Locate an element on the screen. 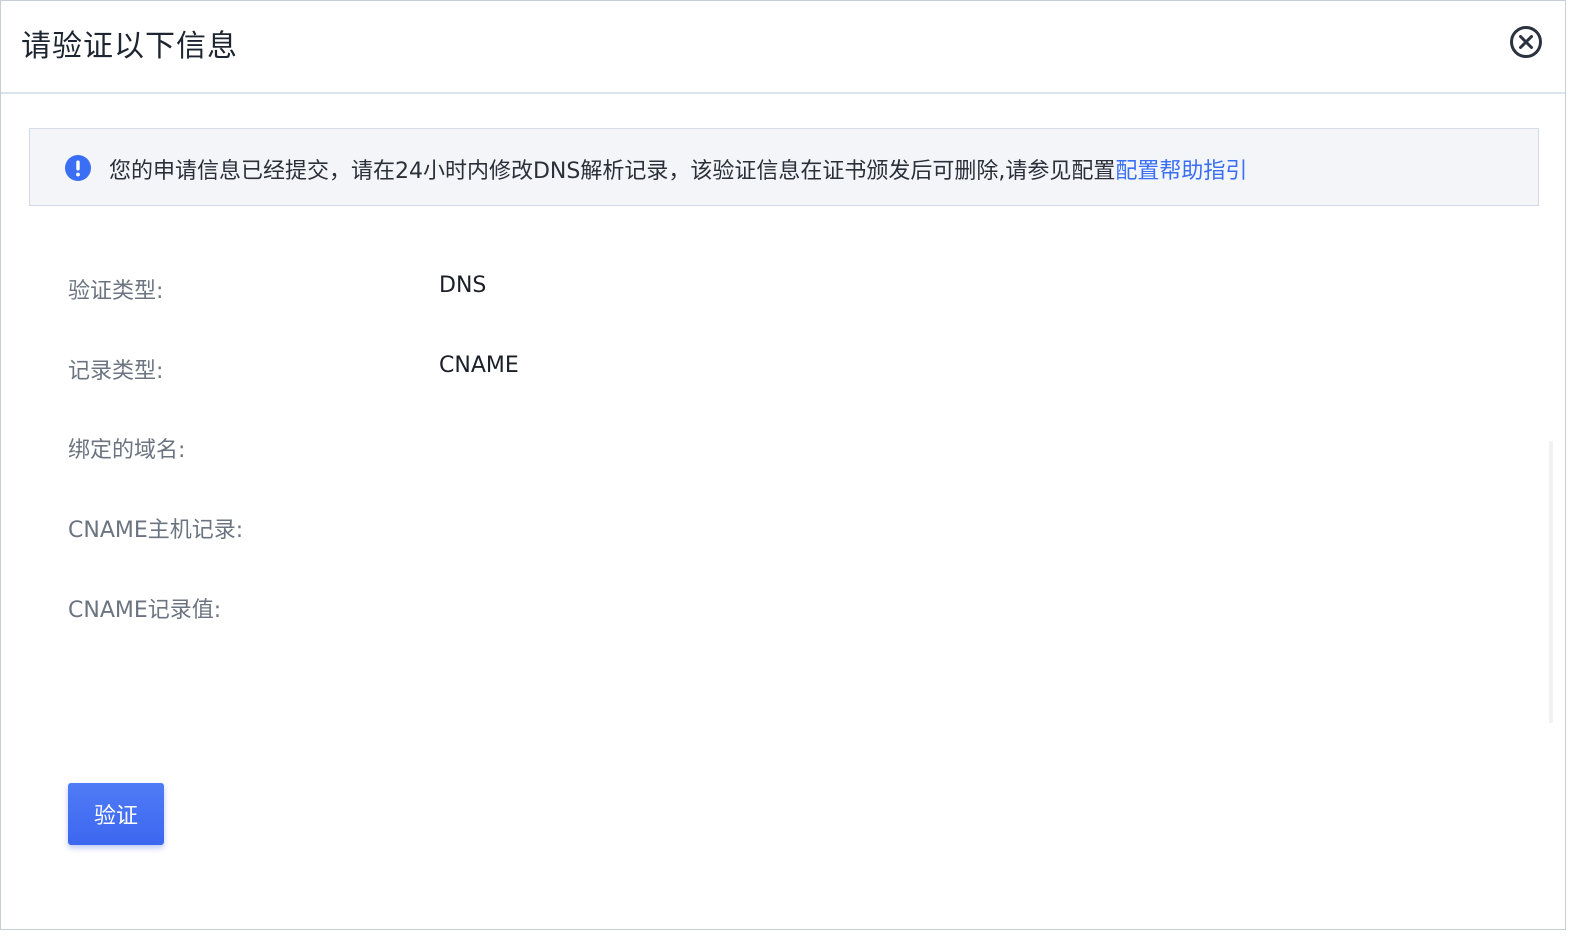 Image resolution: width=1578 pixels, height=938 pixels. verify-type-value: DNS is located at coordinates (463, 285).